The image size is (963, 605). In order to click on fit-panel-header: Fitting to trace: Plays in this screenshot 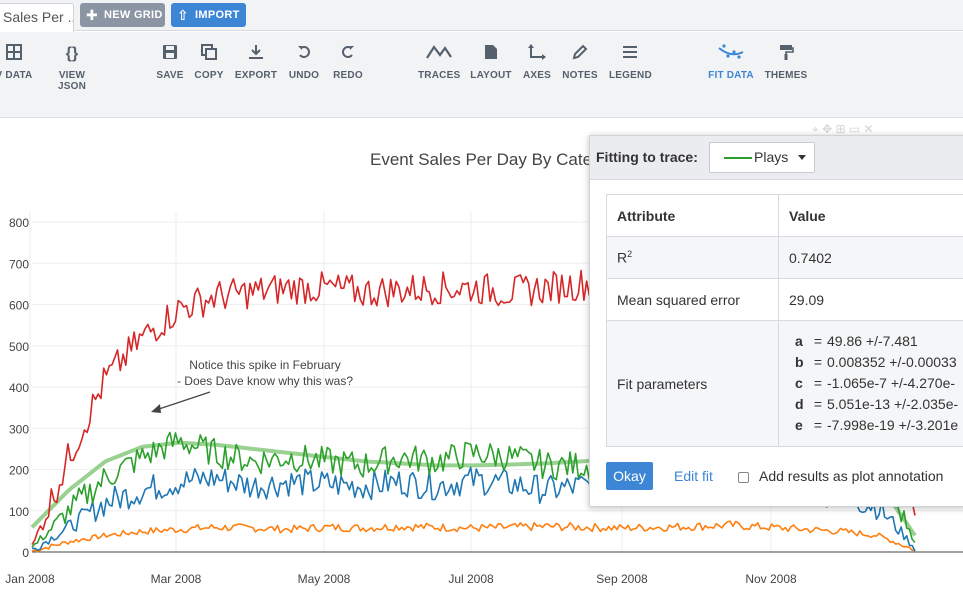, I will do `click(776, 158)`.